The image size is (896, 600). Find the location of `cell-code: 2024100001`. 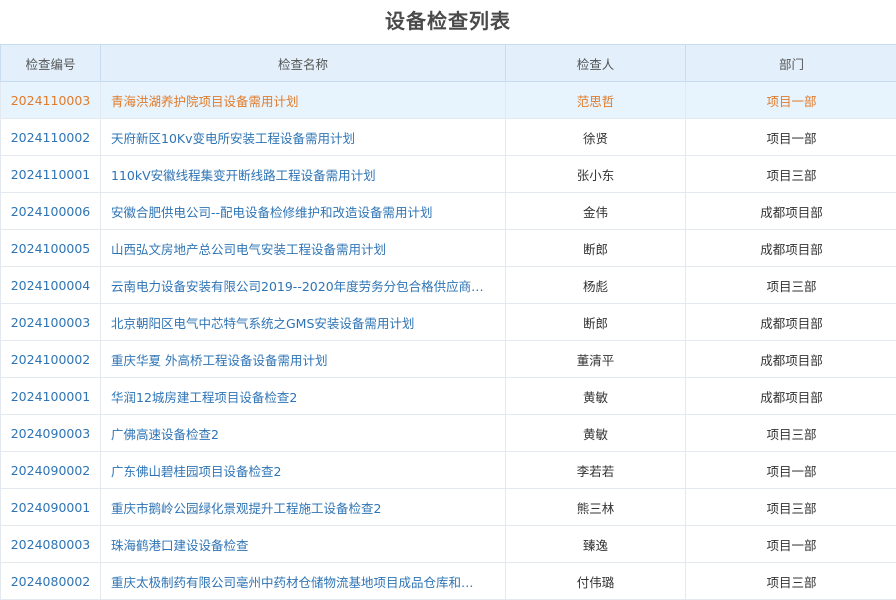

cell-code: 2024100001 is located at coordinates (50, 396).